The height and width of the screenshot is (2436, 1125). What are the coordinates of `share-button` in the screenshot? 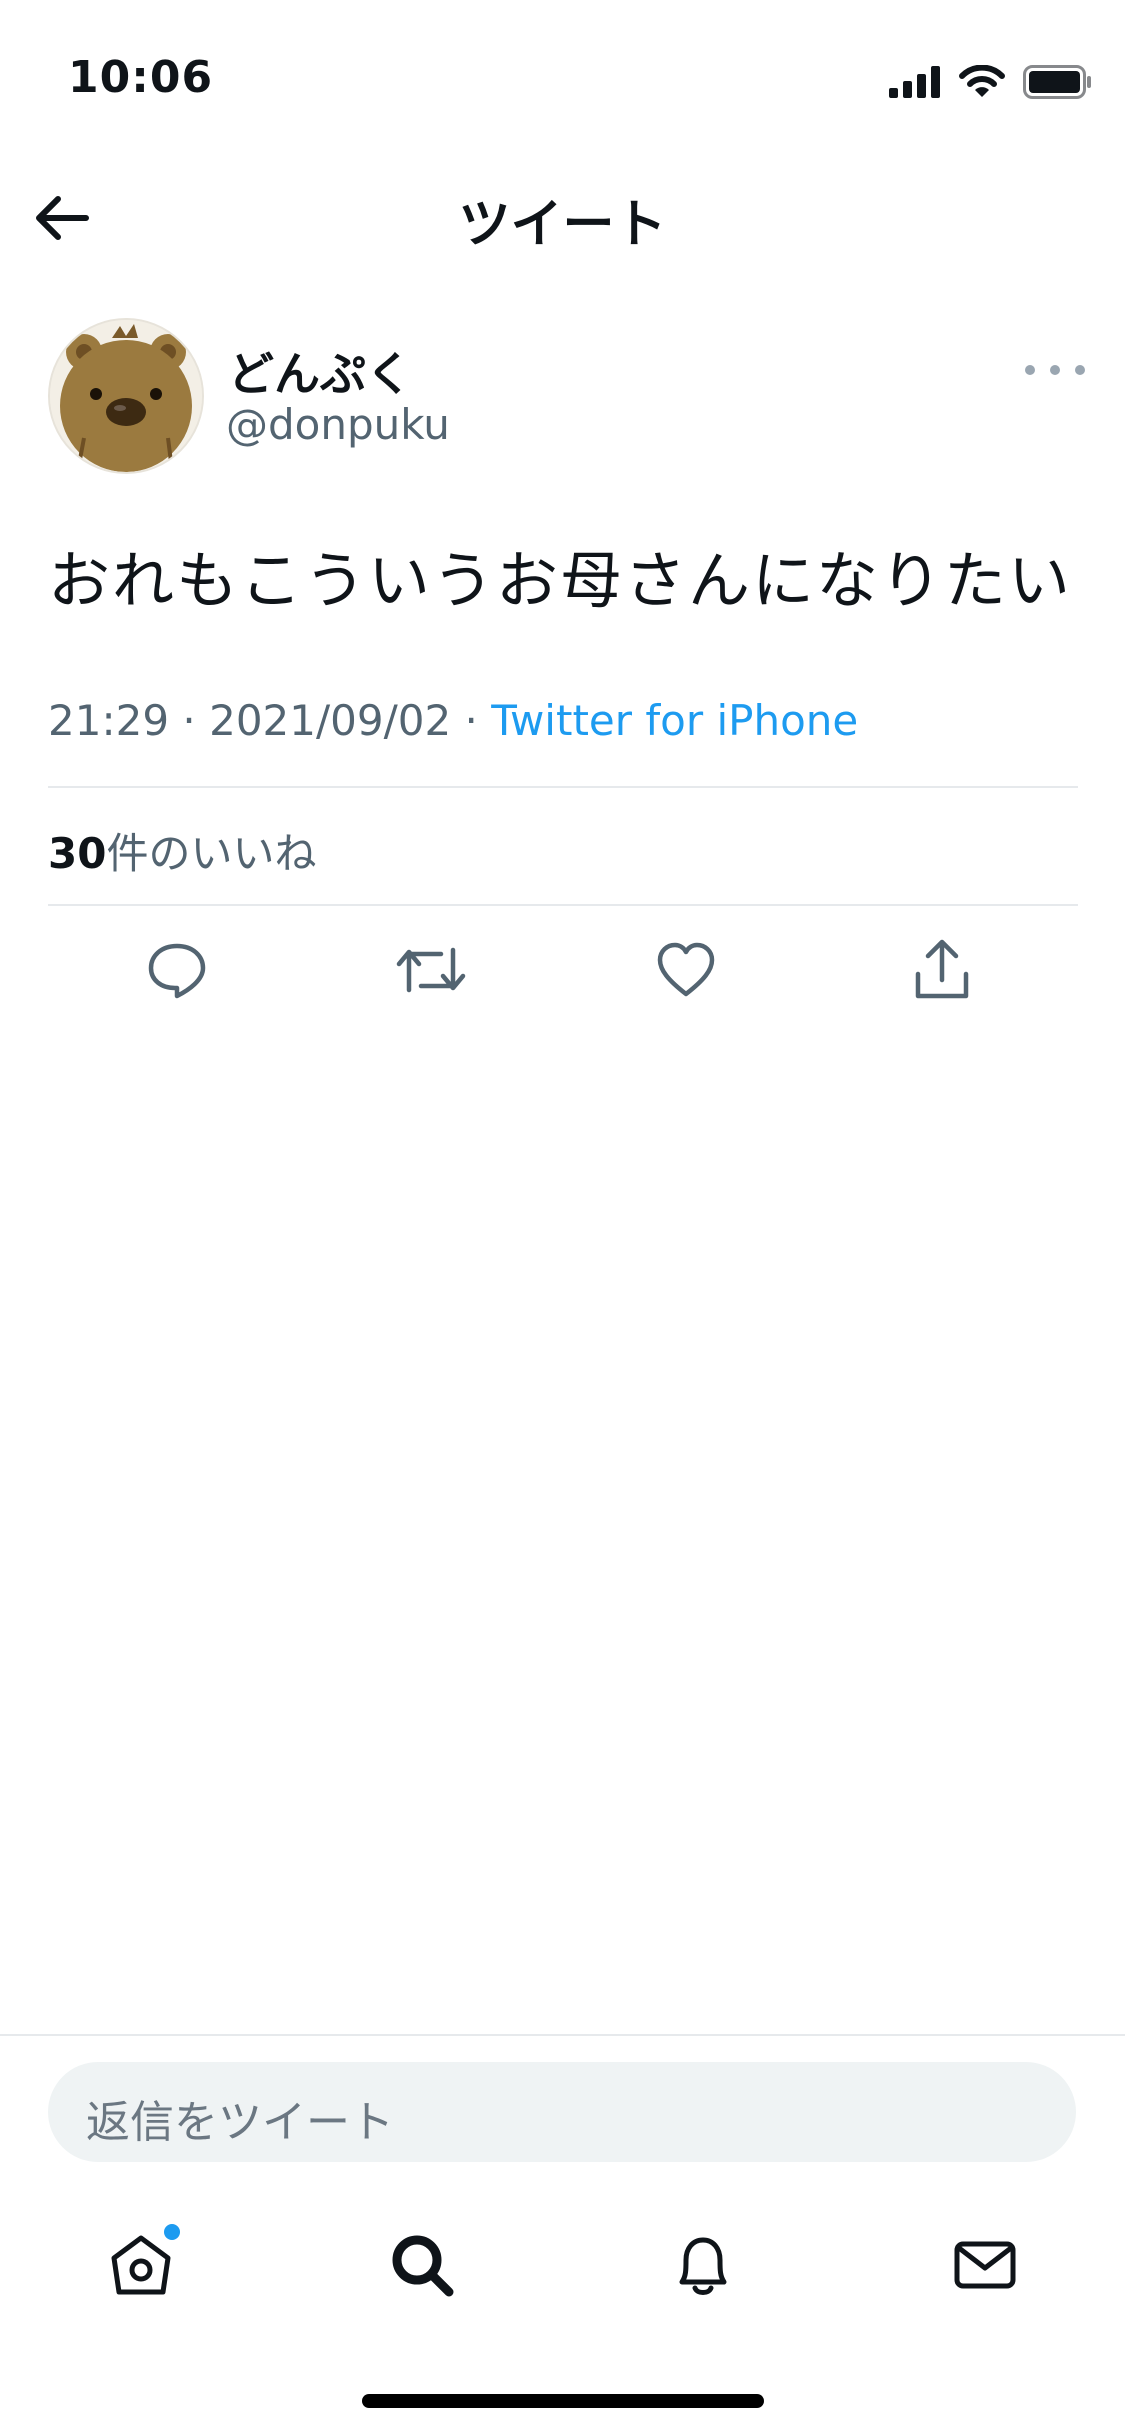 It's located at (942, 970).